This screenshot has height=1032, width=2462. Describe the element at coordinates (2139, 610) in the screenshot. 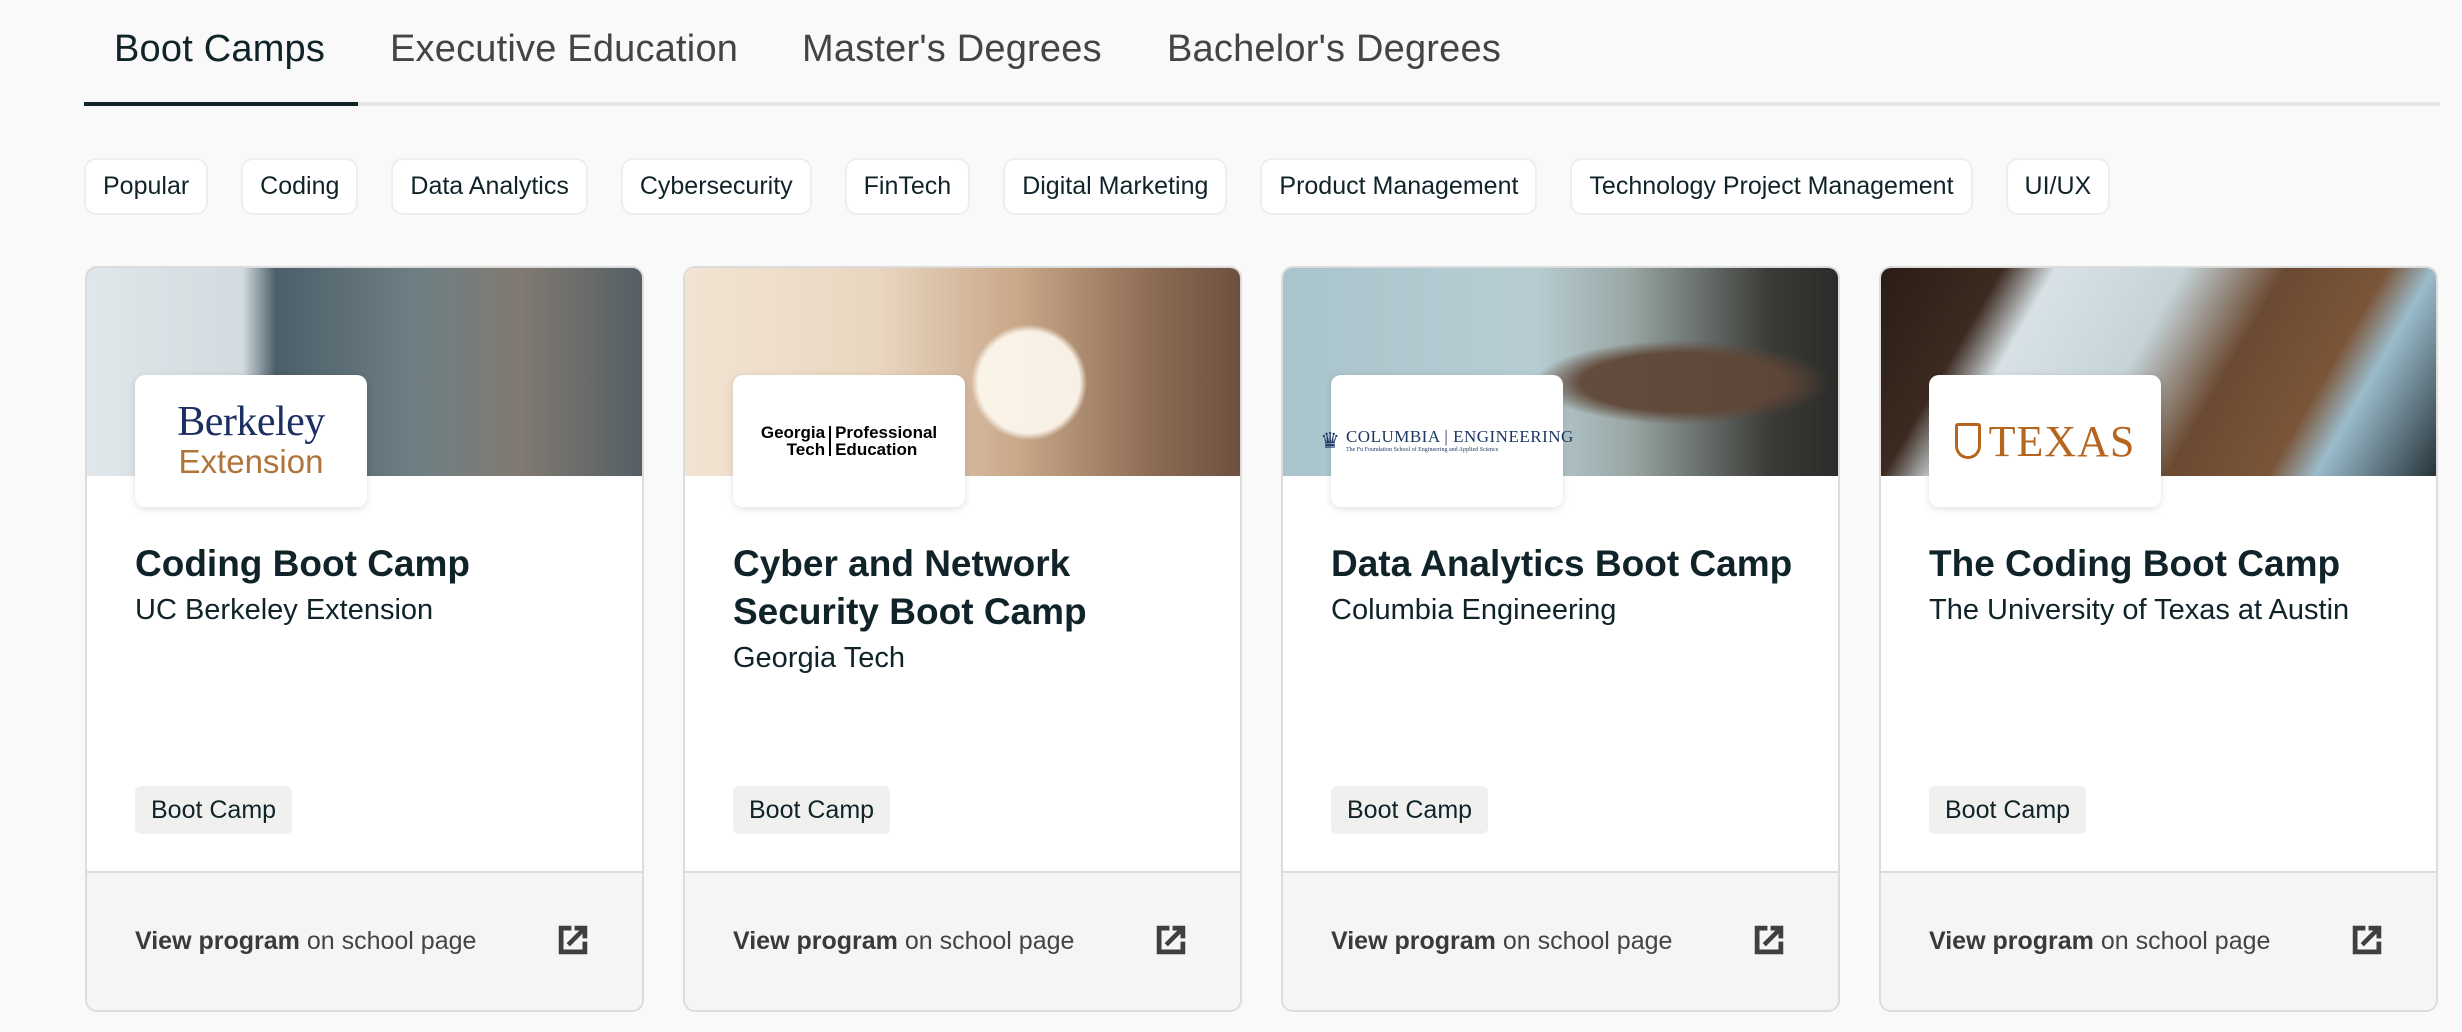

I see `school-name: The University of Texas at Austin` at that location.